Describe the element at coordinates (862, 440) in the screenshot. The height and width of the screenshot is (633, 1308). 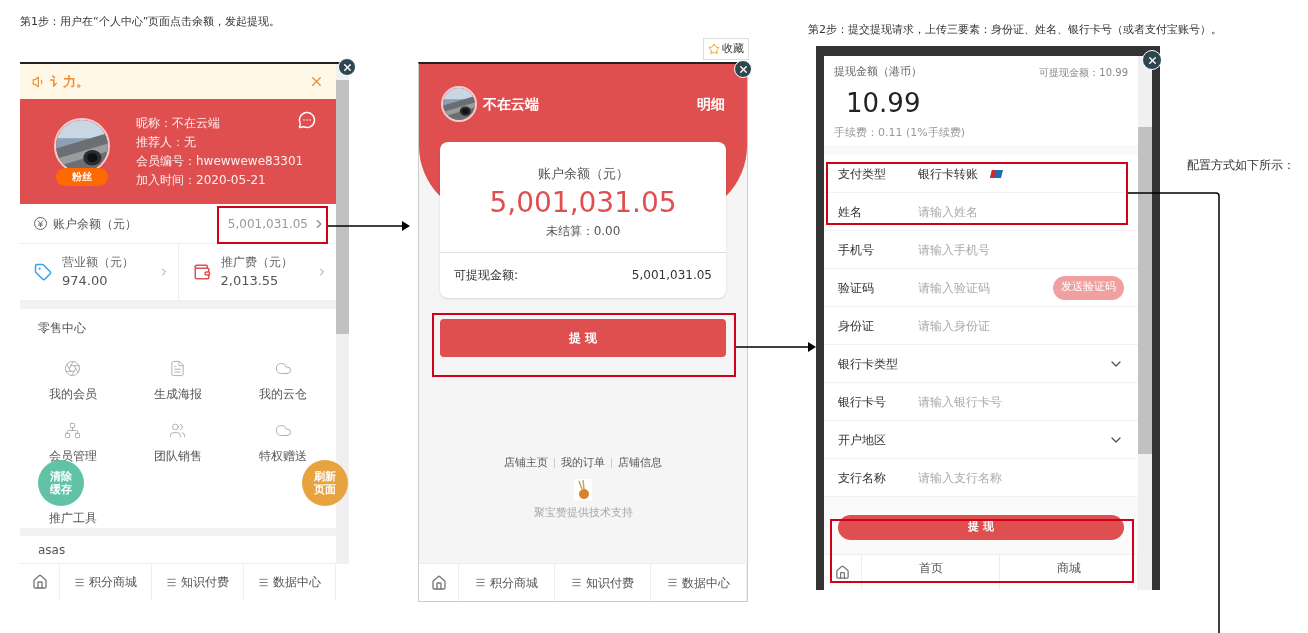
I see `field-label: 开户地区` at that location.